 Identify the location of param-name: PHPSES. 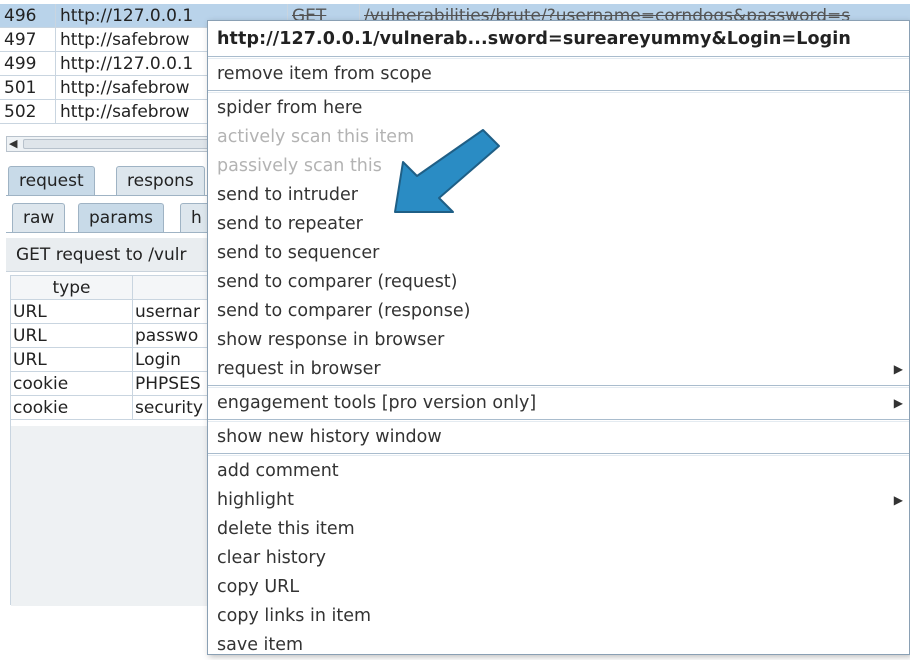
(168, 384).